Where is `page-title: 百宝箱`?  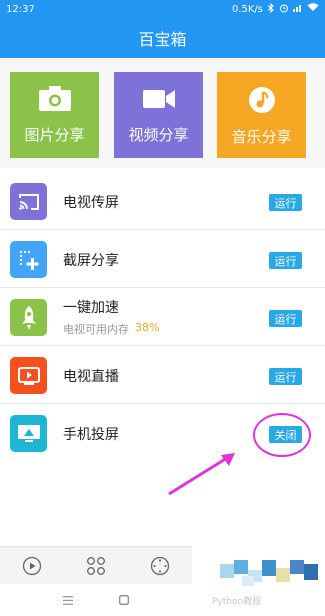
page-title: 百宝箱 is located at coordinates (162, 39).